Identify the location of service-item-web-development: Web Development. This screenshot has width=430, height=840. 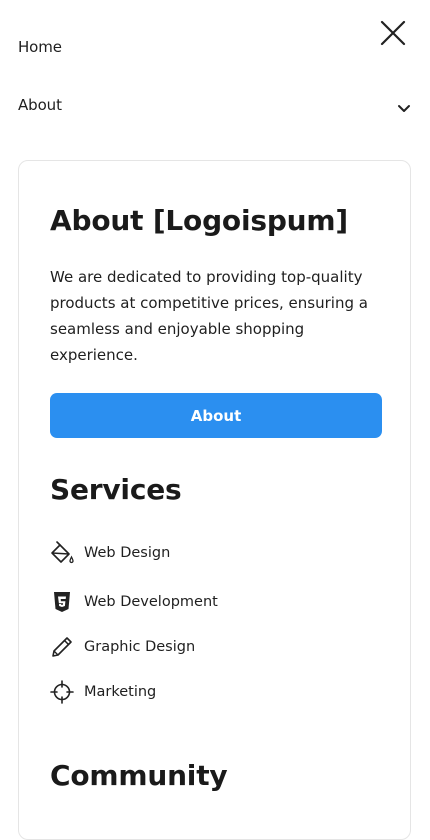
(133, 602).